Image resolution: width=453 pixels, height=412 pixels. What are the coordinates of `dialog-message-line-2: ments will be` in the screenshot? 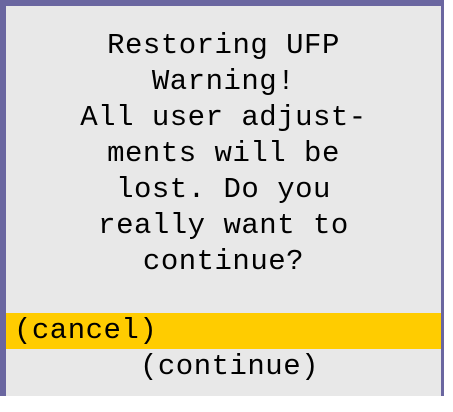 It's located at (223, 153).